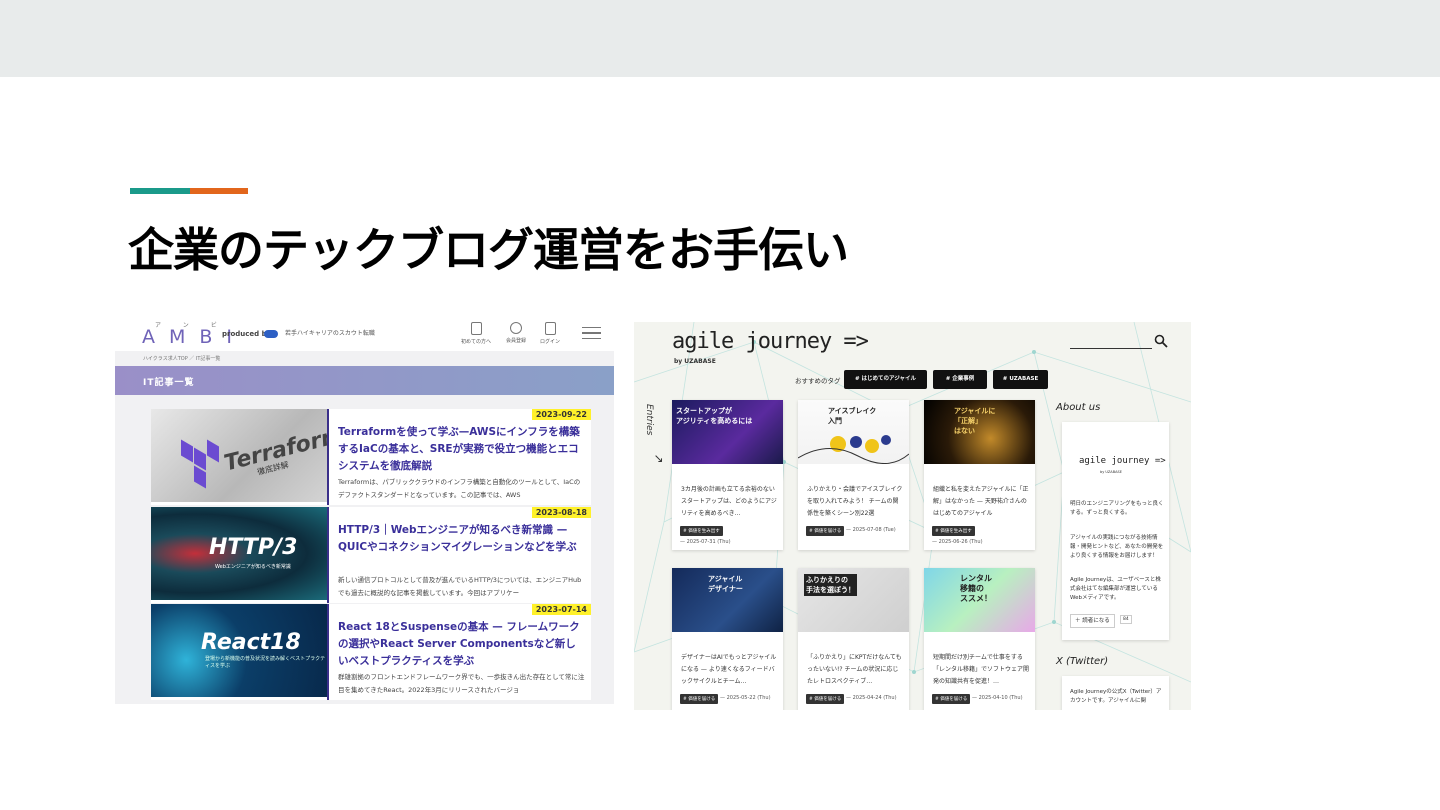 The image size is (1440, 810). Describe the element at coordinates (201, 464) in the screenshot. I see `terraform-logo-icon` at that location.